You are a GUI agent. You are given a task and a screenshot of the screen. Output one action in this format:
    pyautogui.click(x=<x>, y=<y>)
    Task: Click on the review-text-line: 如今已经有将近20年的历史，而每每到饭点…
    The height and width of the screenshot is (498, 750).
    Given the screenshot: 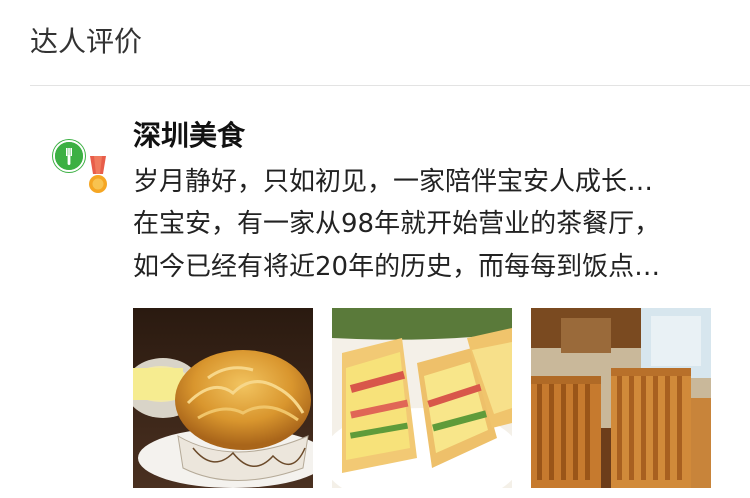 What is the action you would take?
    pyautogui.click(x=397, y=267)
    